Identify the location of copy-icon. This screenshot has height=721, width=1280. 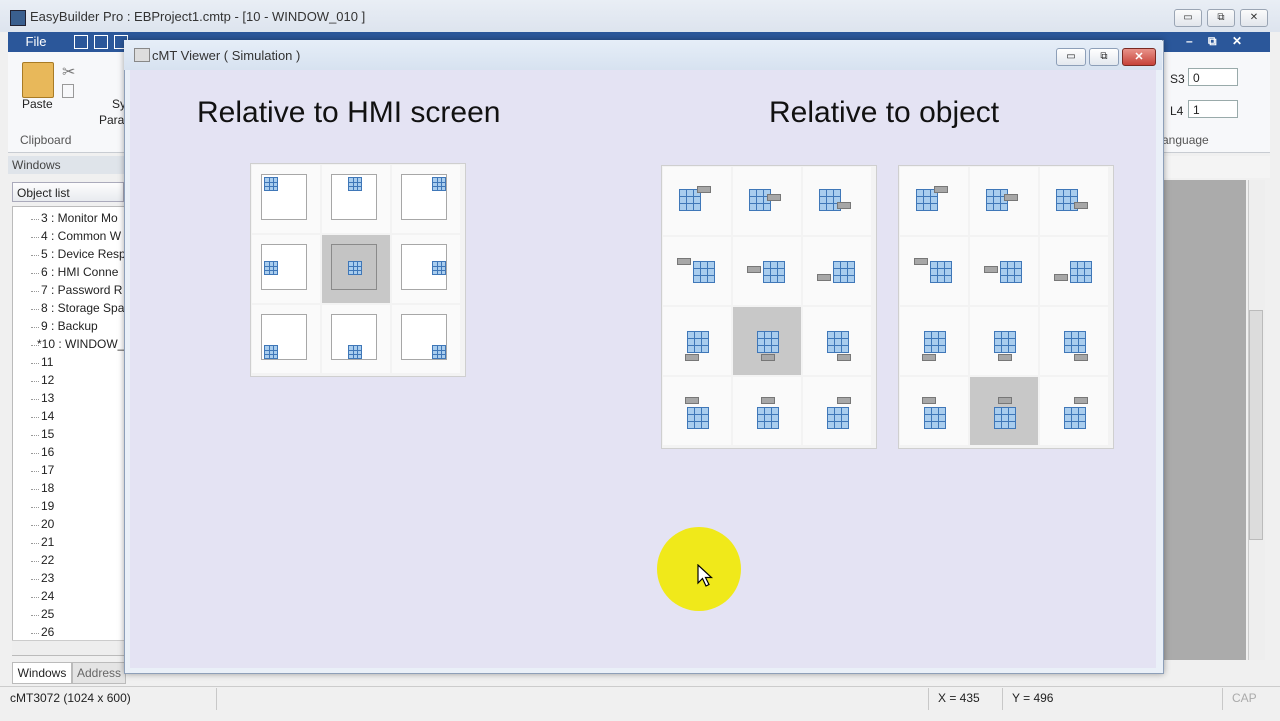
(68, 91).